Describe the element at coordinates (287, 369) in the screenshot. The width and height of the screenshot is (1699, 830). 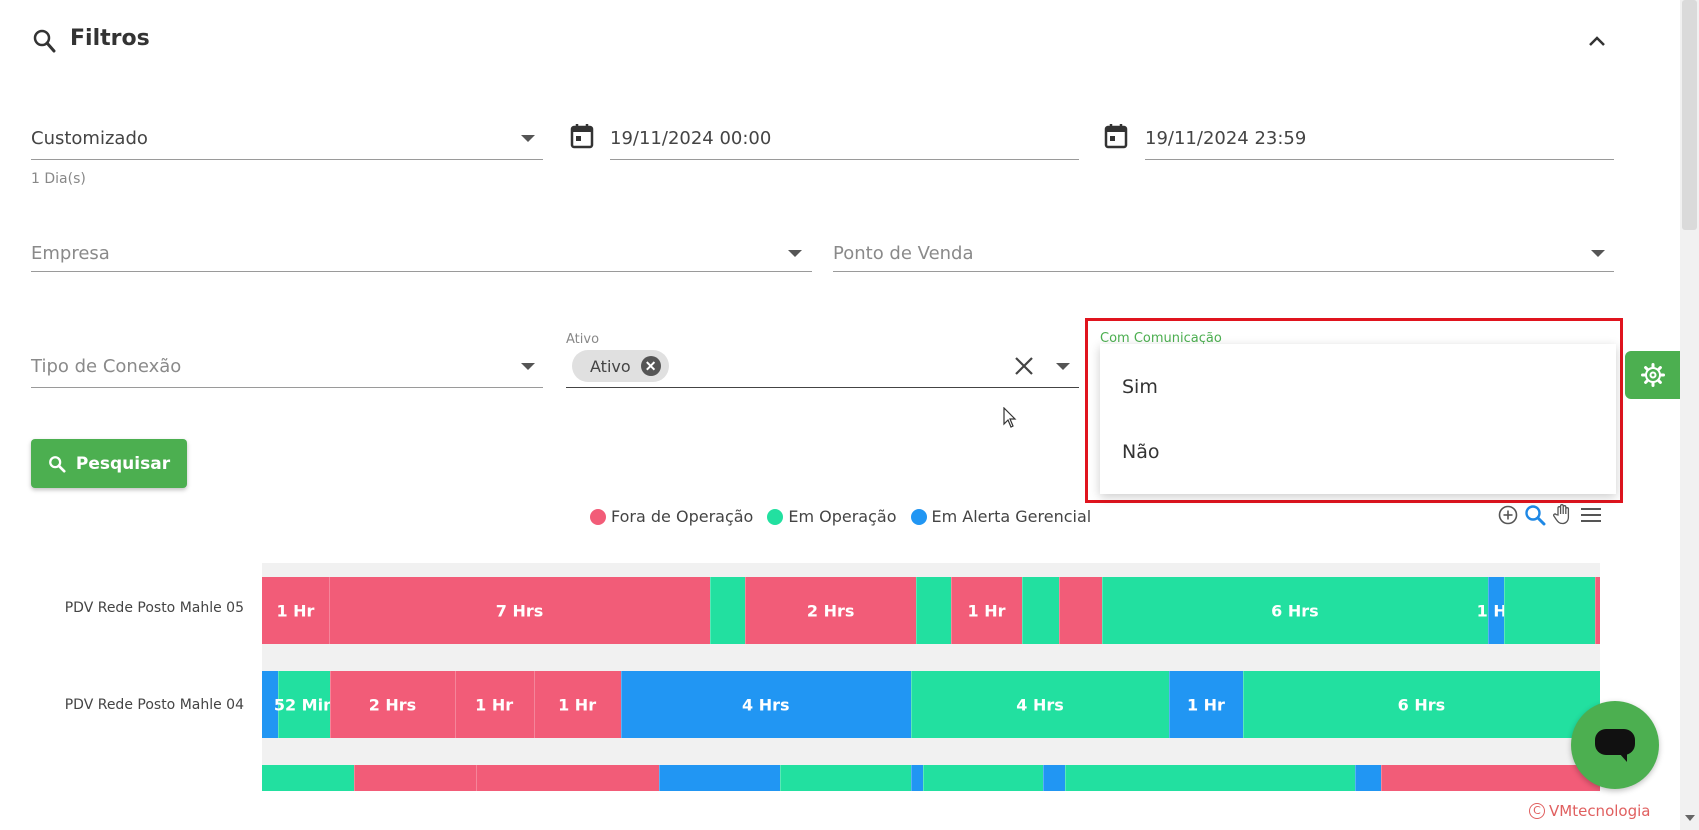
I see `tipo-conexao-select: Tipo de Conexão` at that location.